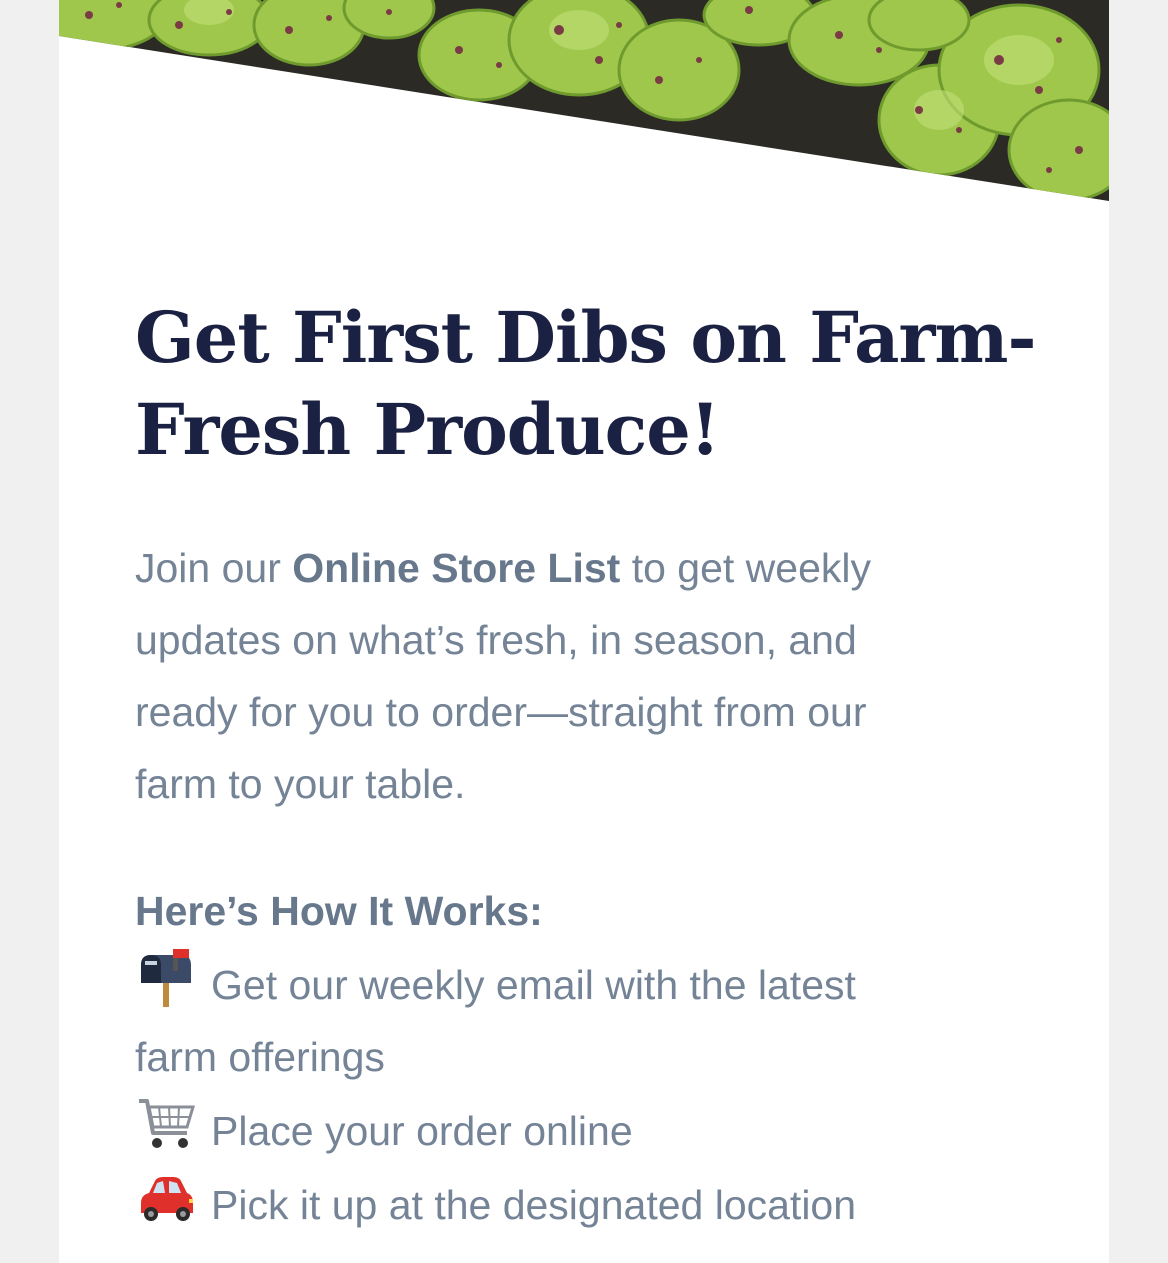 The width and height of the screenshot is (1168, 1263). What do you see at coordinates (586, 337) in the screenshot?
I see `headline-line-1: Get First Dibs on Farm-` at bounding box center [586, 337].